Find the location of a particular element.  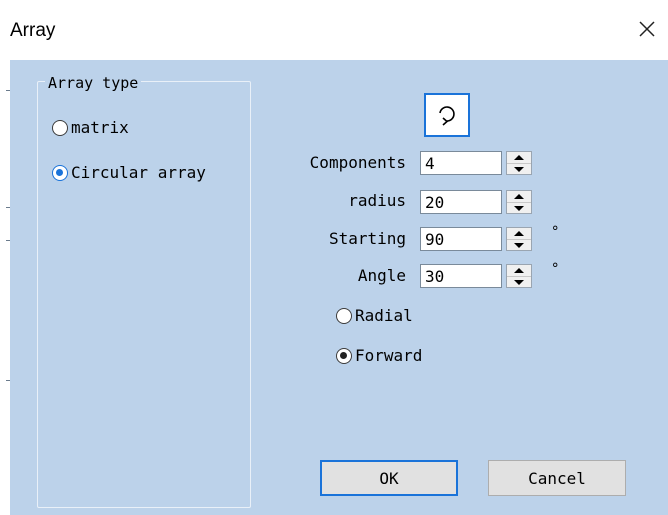

radius-increment-button is located at coordinates (519, 197).